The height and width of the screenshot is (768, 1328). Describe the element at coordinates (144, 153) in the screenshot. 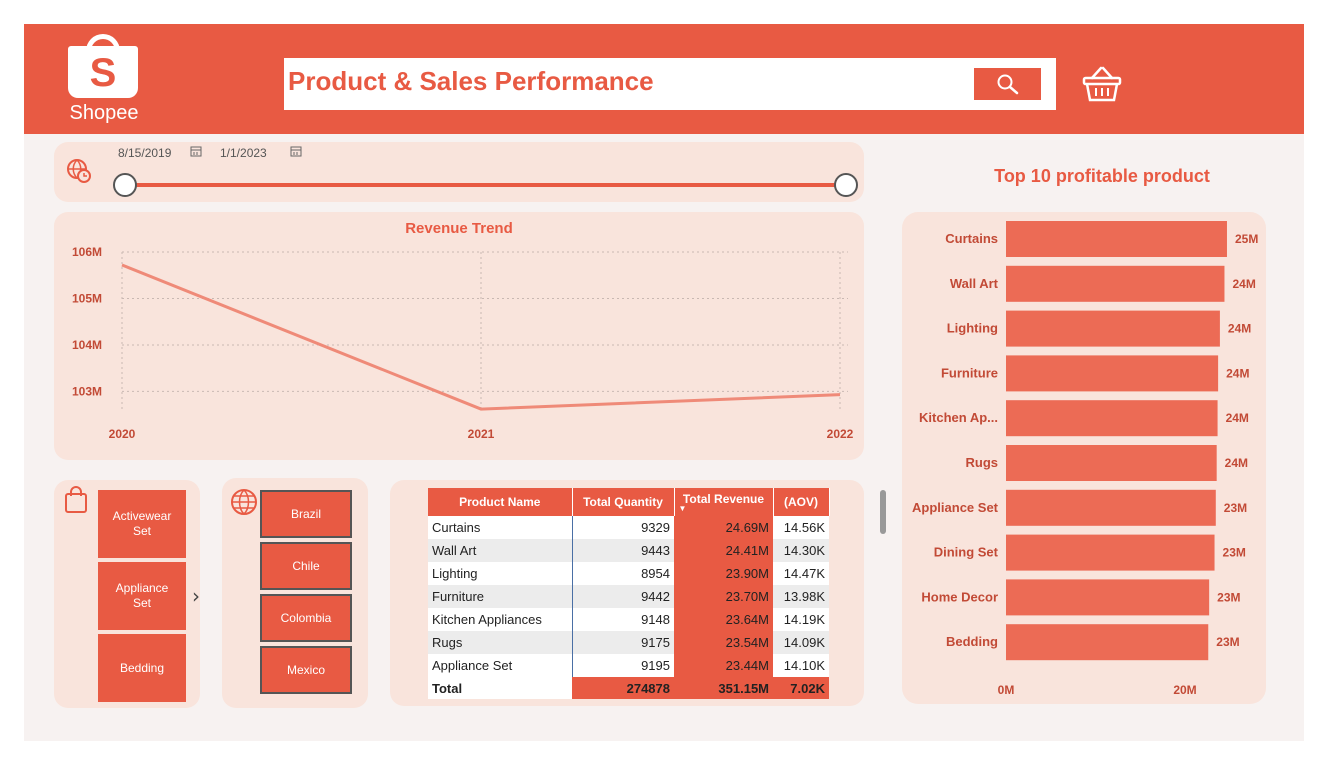

I see `start-date: 8/15/2019` at that location.